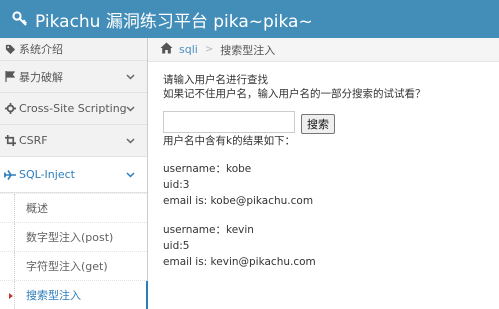 Image resolution: width=499 pixels, height=309 pixels. Describe the element at coordinates (174, 21) in the screenshot. I see `app-title: Pikachu 漏洞练习平台 pika~pika~` at that location.